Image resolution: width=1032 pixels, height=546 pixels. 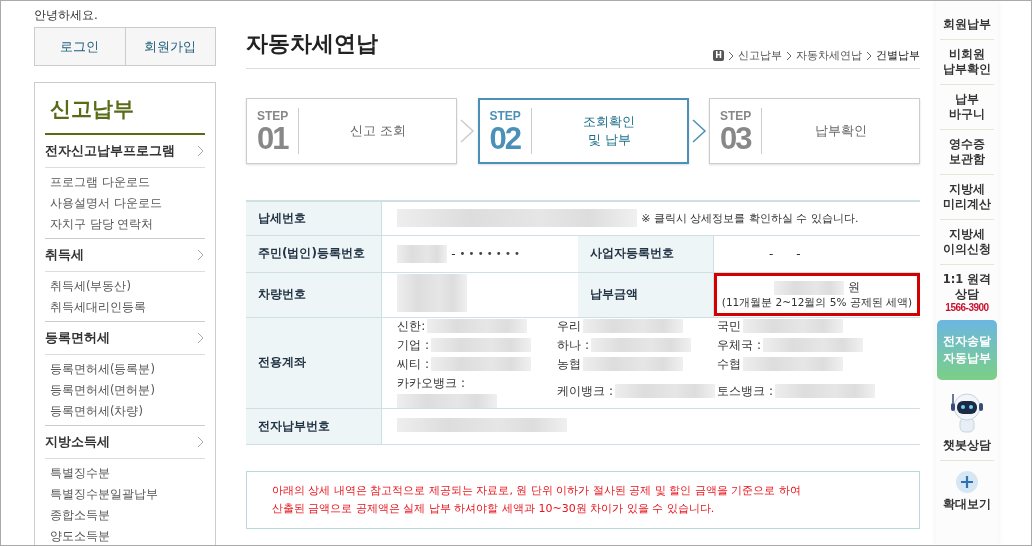 I want to click on bank-name: 국민, so click(x=729, y=326).